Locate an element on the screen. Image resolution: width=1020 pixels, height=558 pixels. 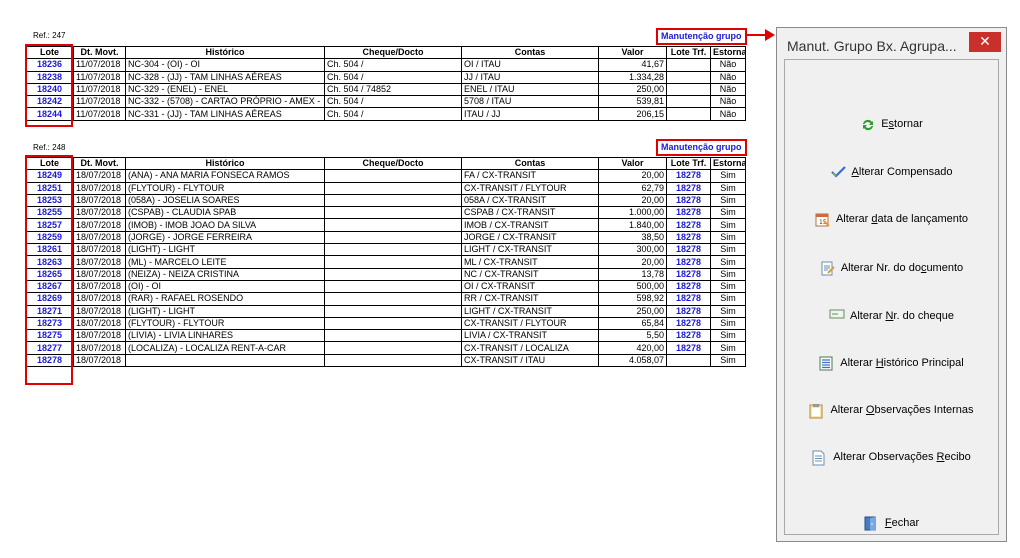
cell-cheque-docto: Ch. 504 / is located at coordinates (393, 102).